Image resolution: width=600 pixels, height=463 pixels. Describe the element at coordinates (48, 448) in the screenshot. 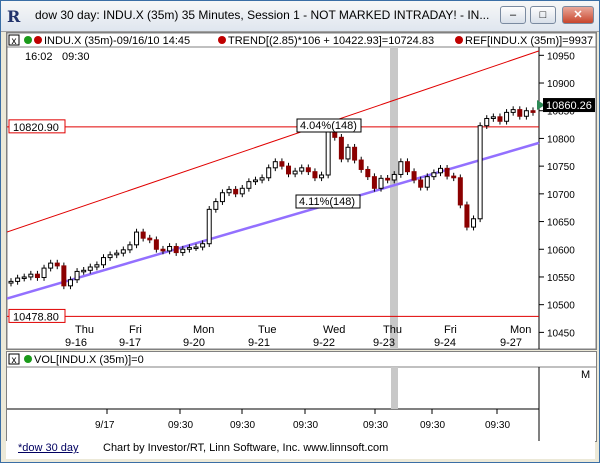

I see `chart-tab: *dow 30 day` at that location.